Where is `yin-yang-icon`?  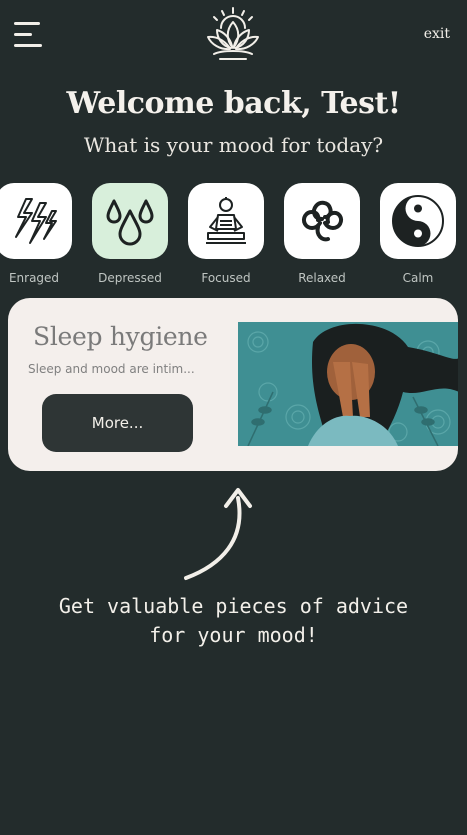
yin-yang-icon is located at coordinates (418, 221).